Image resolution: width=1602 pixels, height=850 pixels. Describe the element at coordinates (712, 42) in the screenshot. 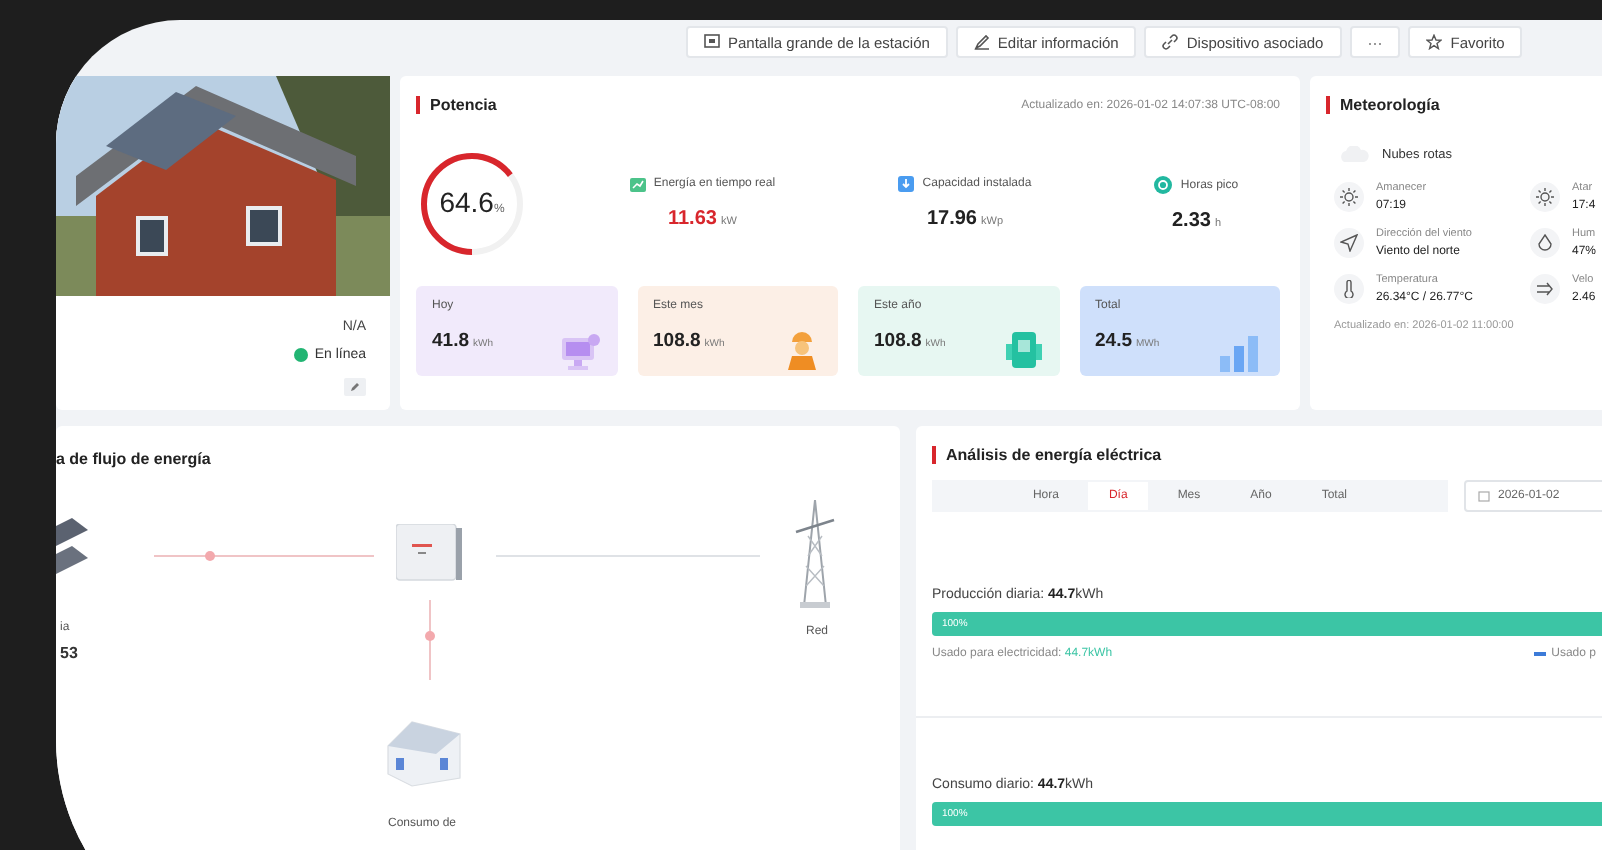

I see `screen-icon` at that location.